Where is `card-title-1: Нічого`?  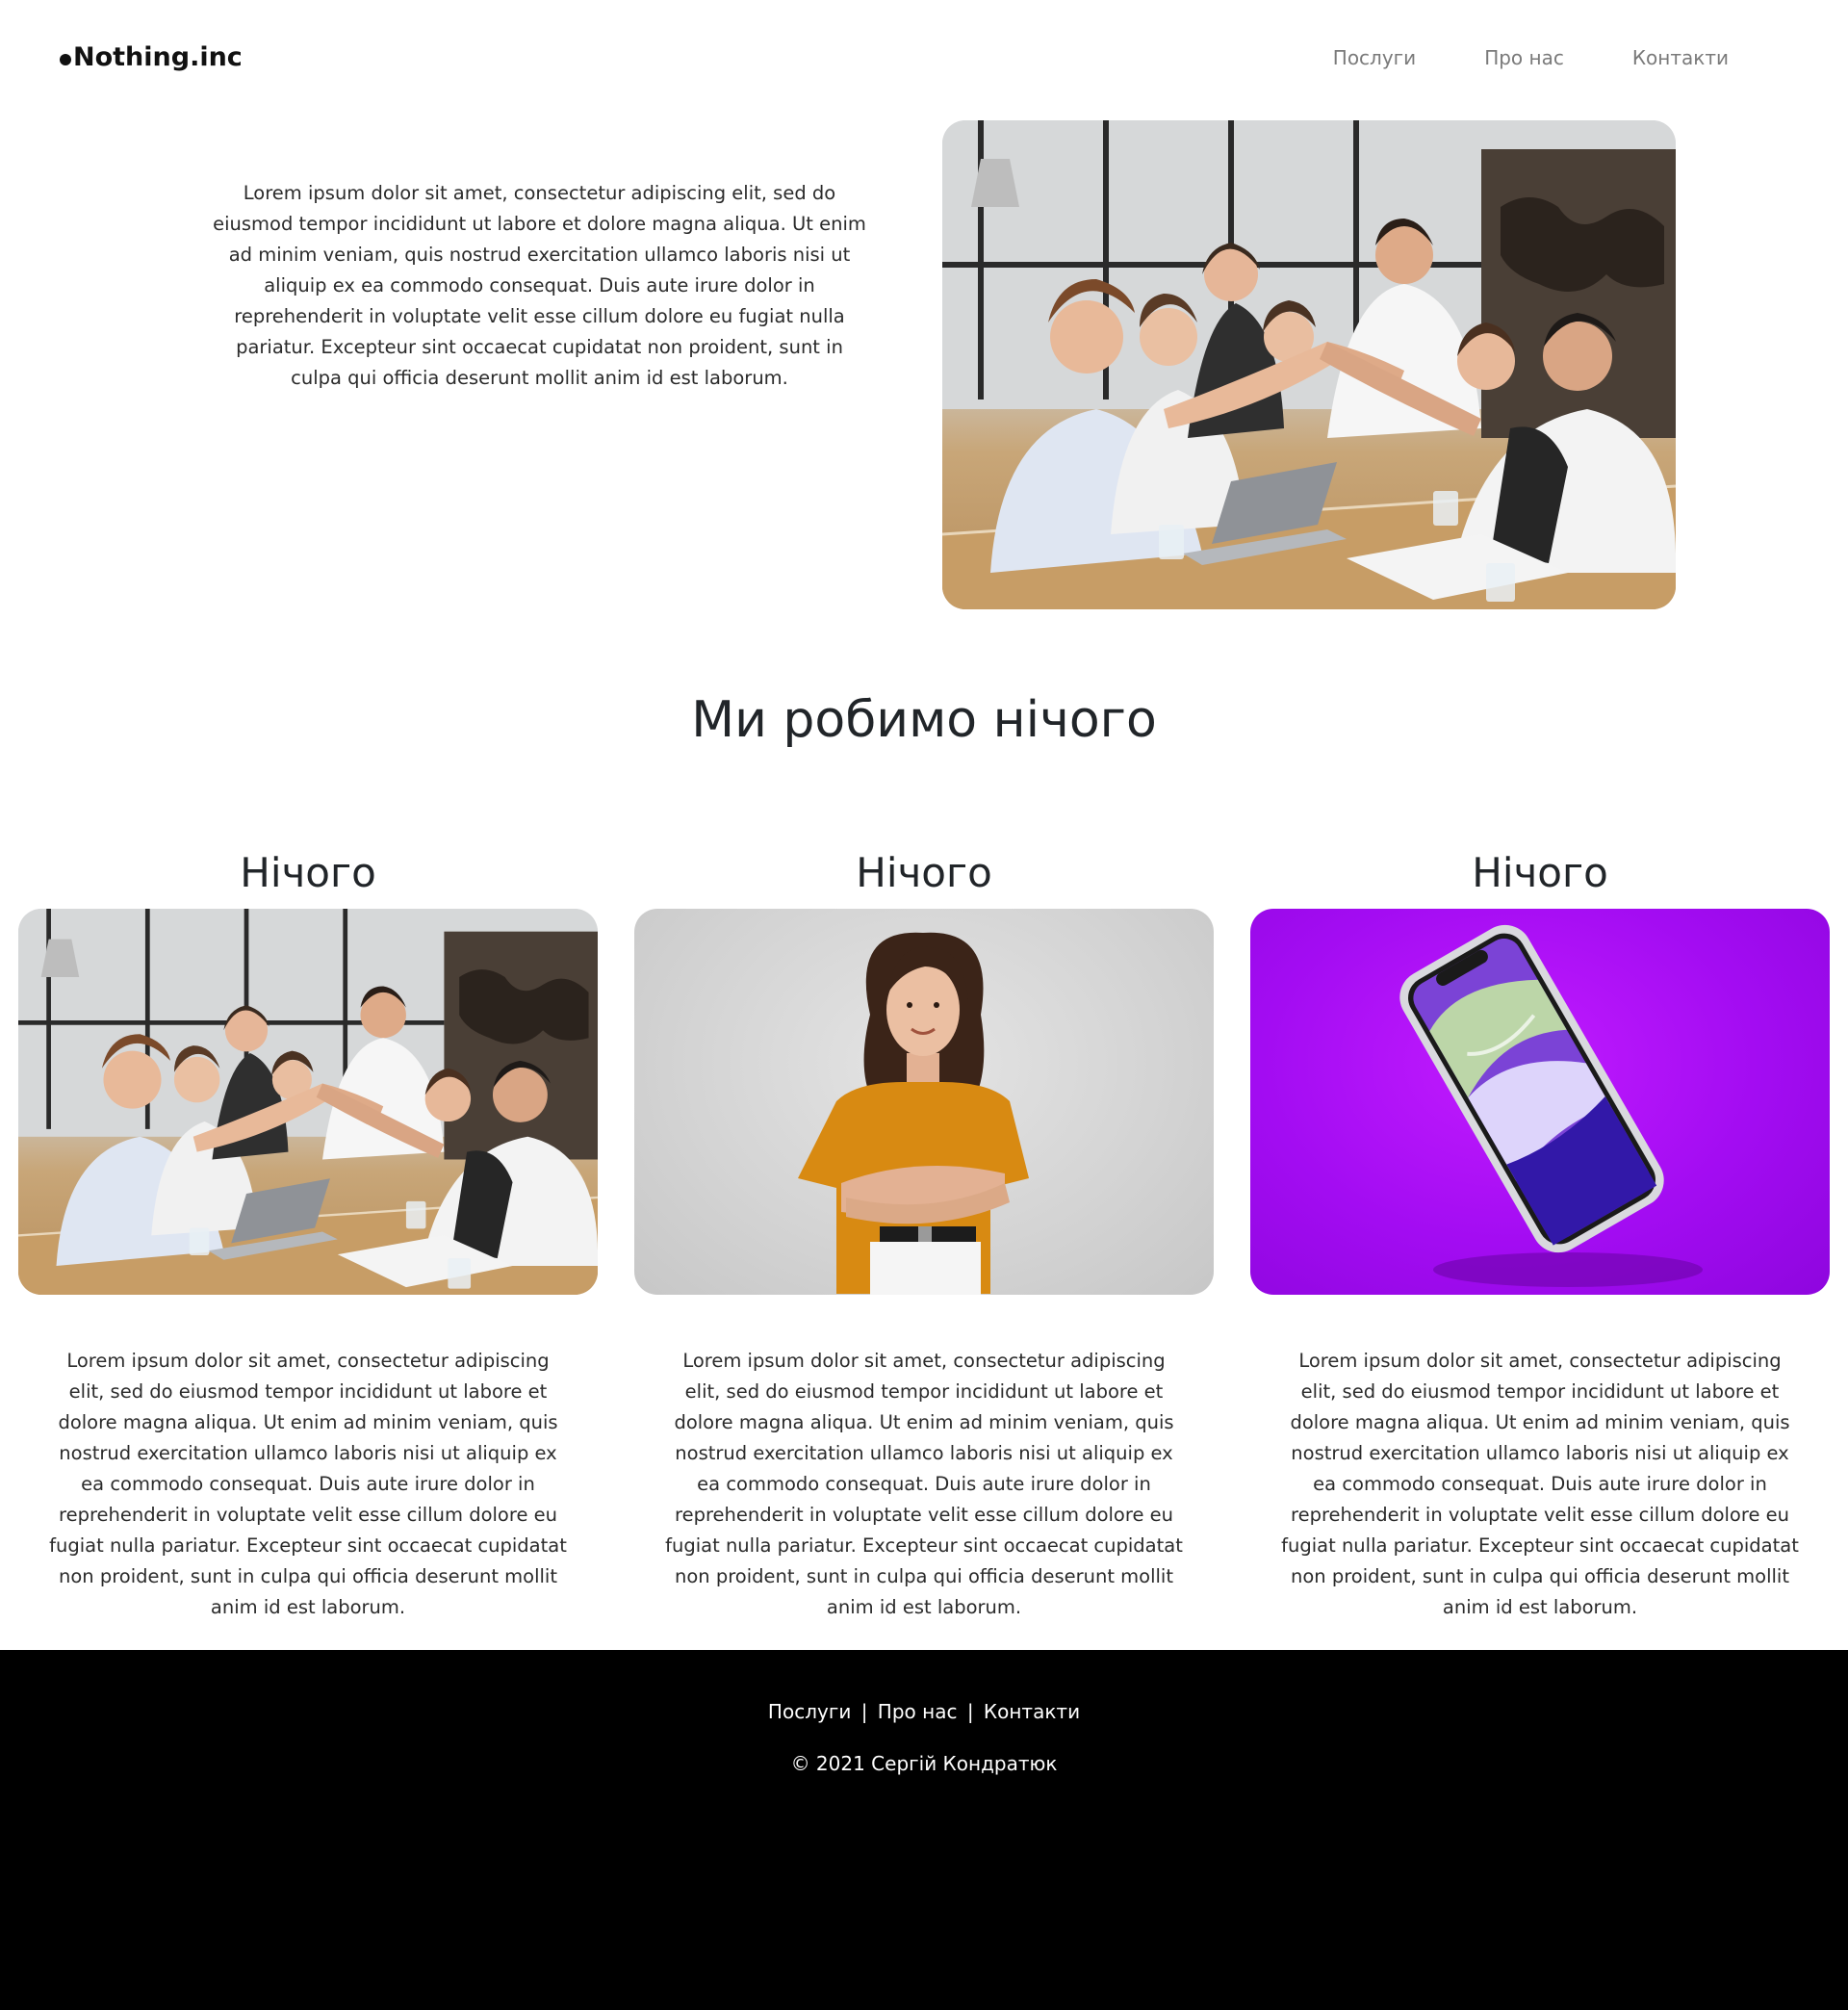
card-title-1: Нічого is located at coordinates (308, 873).